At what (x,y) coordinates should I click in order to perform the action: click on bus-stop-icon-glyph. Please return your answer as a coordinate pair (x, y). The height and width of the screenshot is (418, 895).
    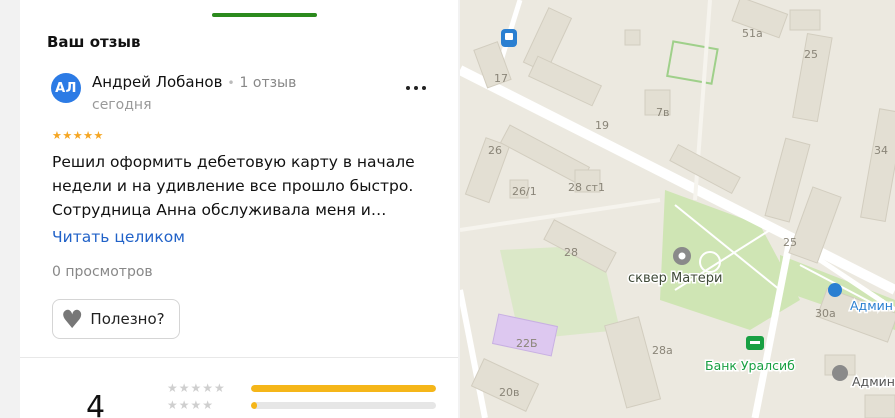
    Looking at the image, I should click on (509, 36).